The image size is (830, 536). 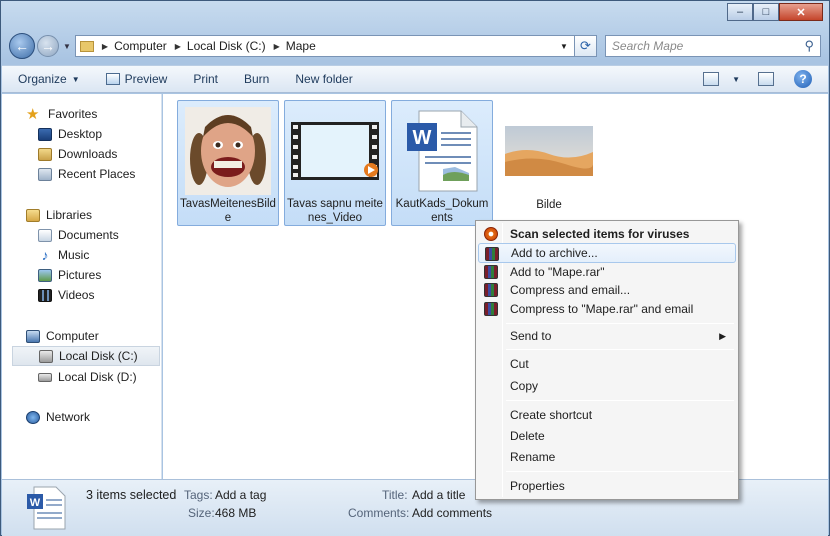 What do you see at coordinates (80, 275) in the screenshot?
I see `nav-label: Pictures` at bounding box center [80, 275].